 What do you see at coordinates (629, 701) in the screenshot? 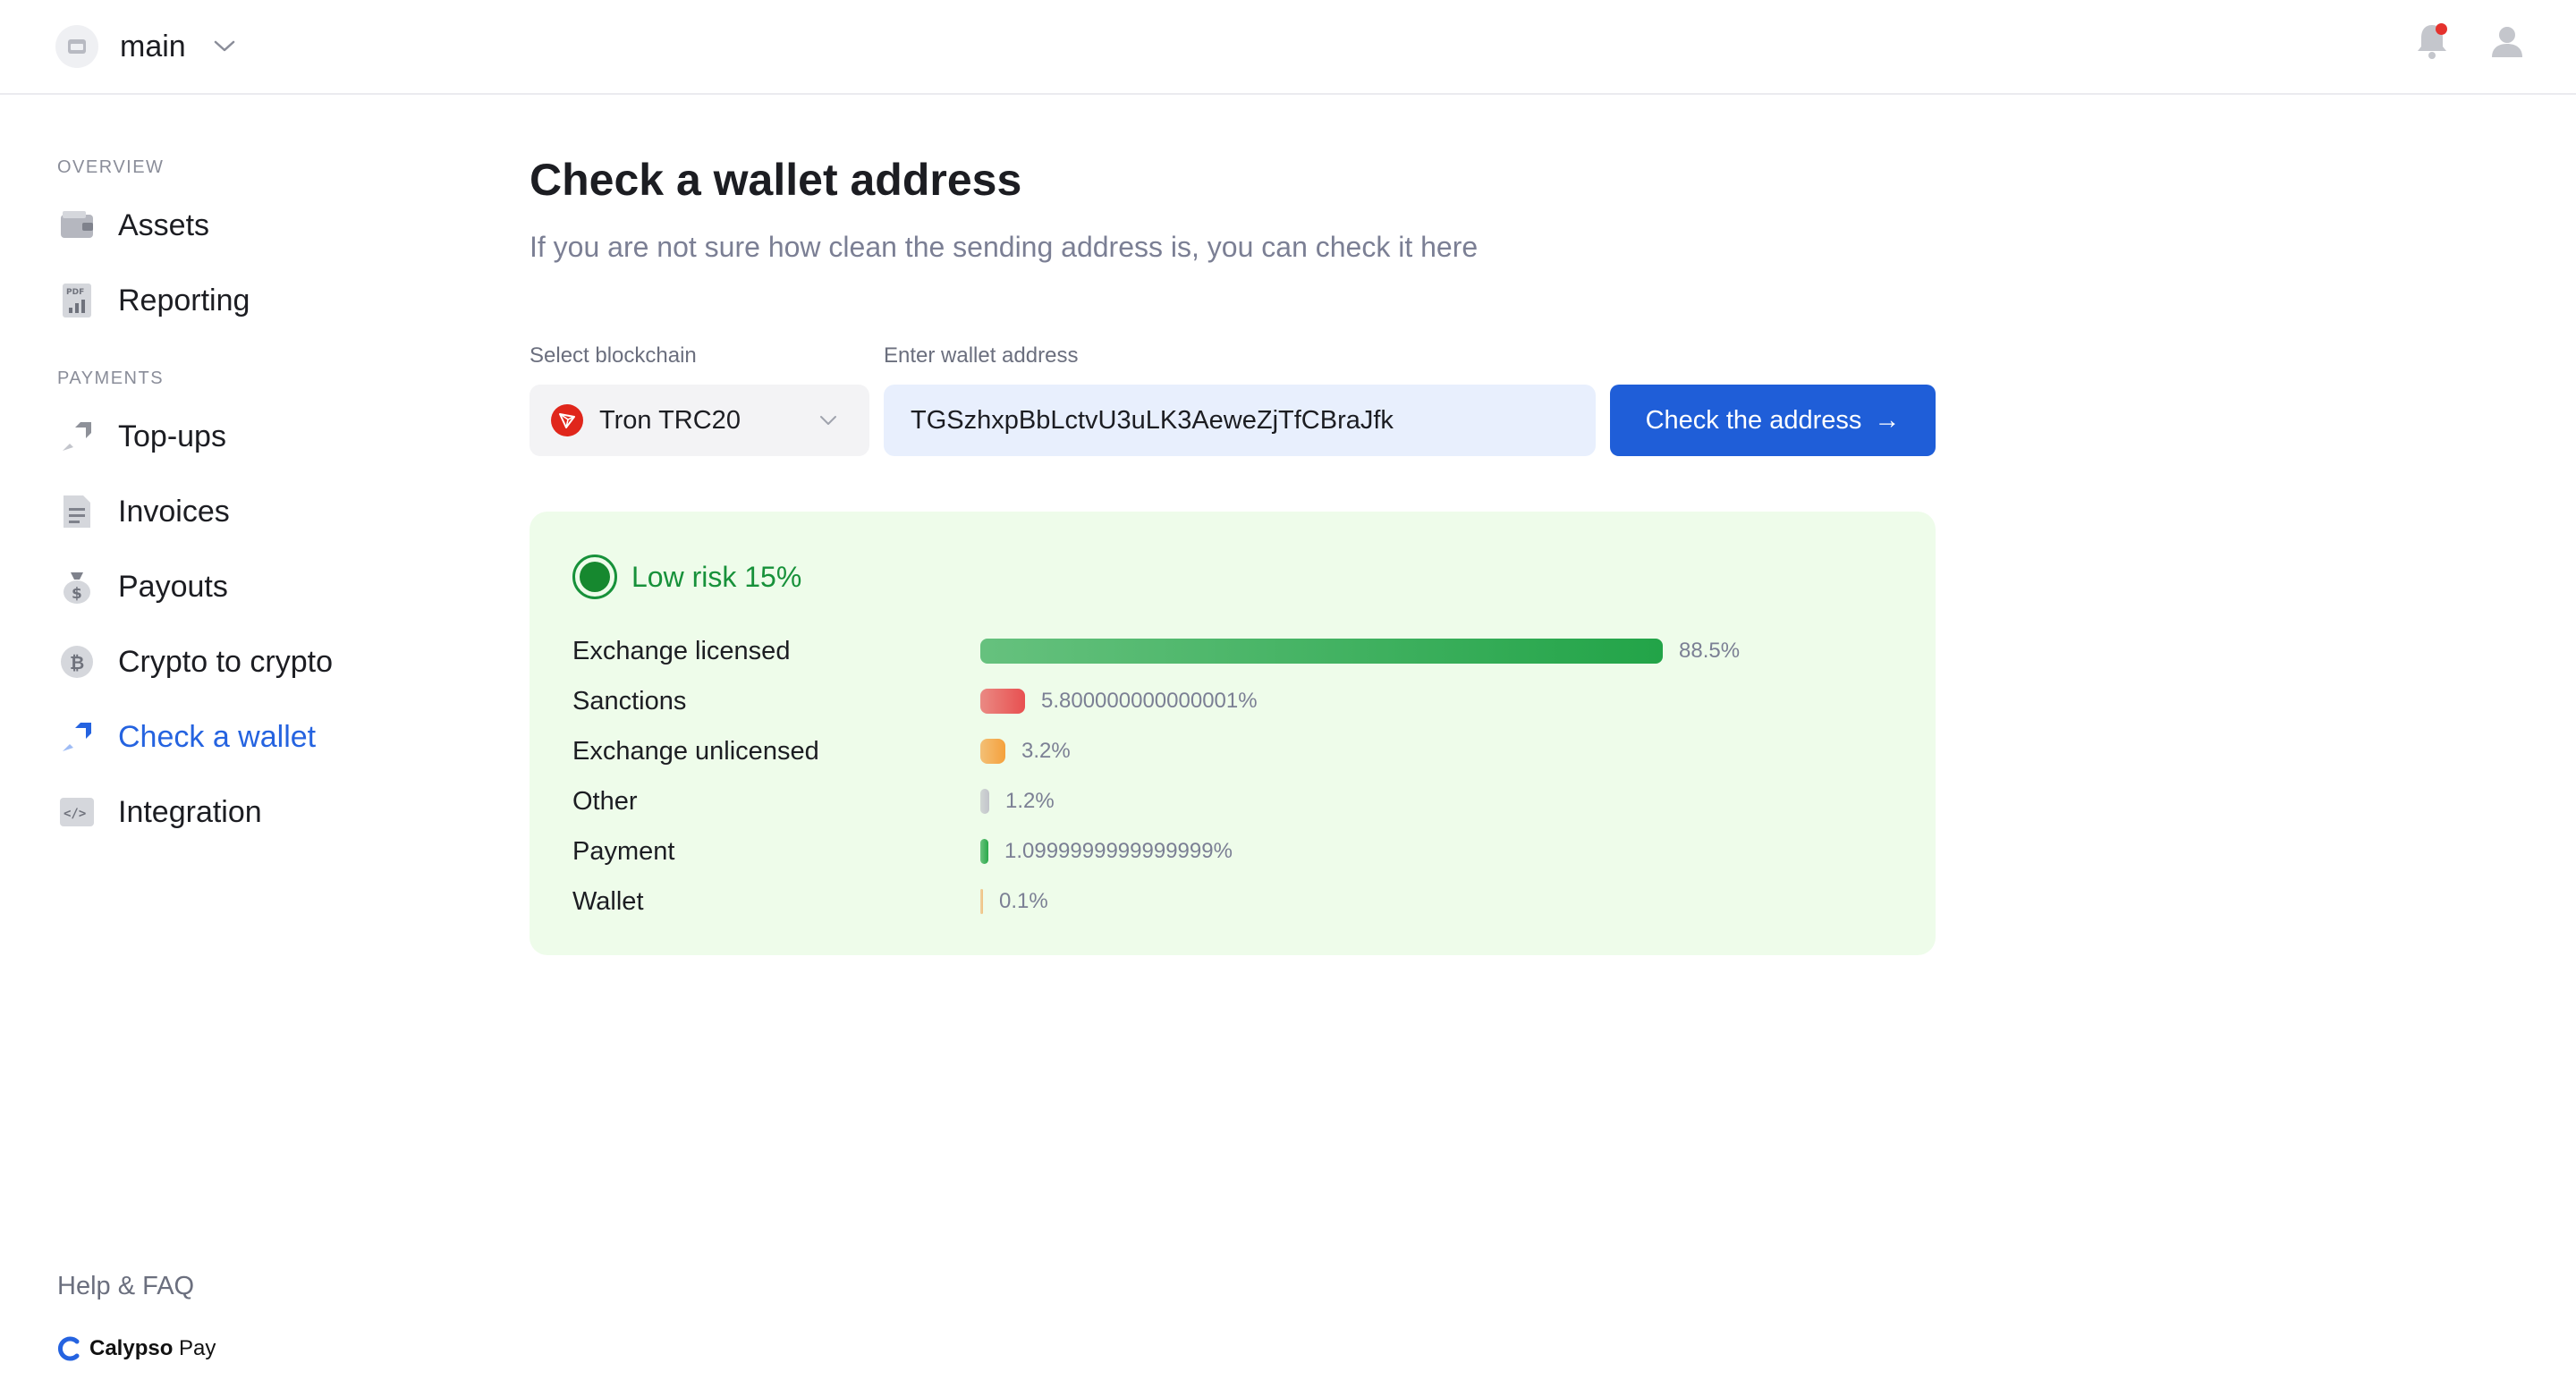
I see `risk-category-label: Sanctions` at bounding box center [629, 701].